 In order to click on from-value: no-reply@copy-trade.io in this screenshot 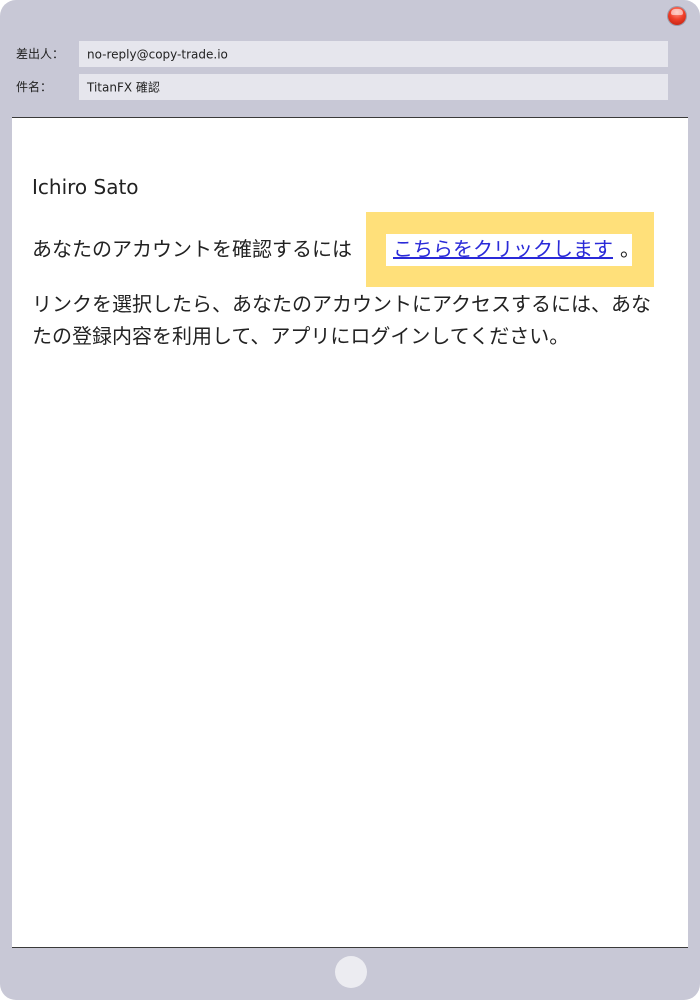, I will do `click(157, 54)`.